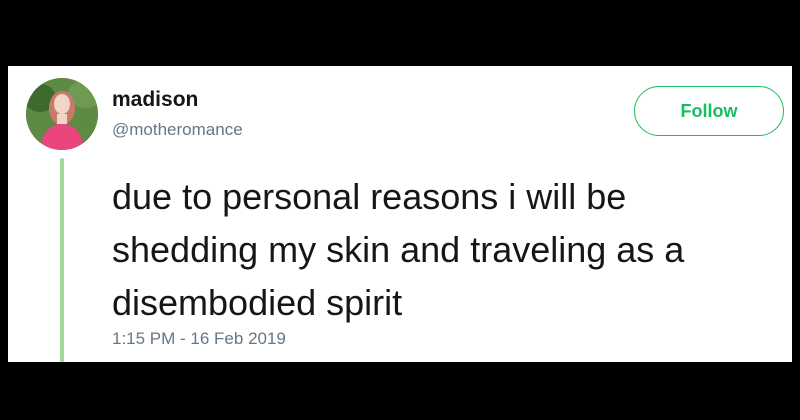  Describe the element at coordinates (709, 111) in the screenshot. I see `follow-button: Follow` at that location.